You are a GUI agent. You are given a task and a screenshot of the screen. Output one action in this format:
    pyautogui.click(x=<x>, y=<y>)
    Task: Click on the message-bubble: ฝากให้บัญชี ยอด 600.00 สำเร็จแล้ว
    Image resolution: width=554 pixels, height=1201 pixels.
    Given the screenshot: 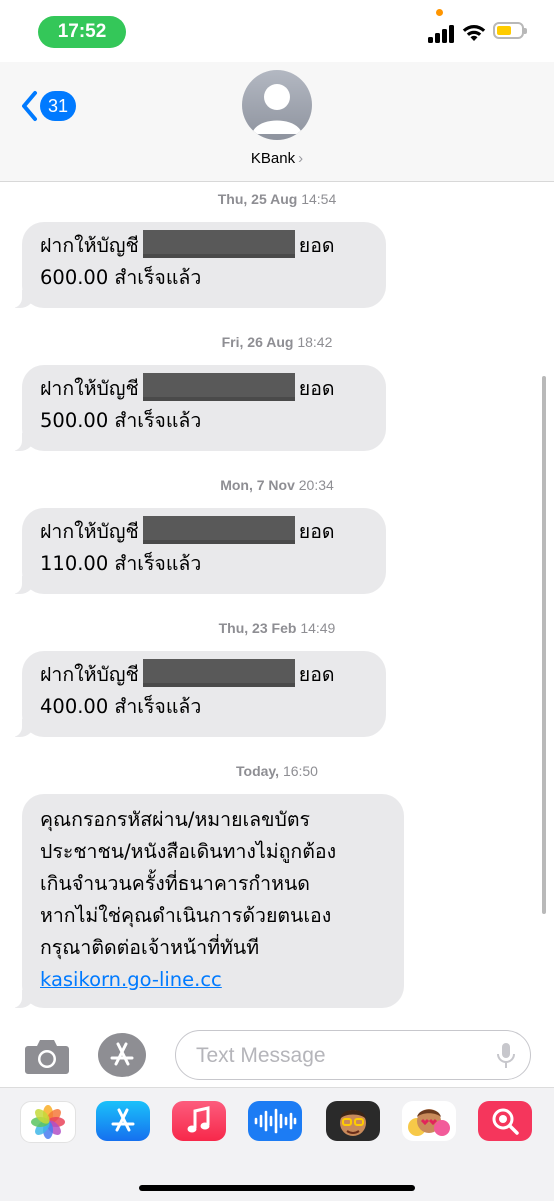 What is the action you would take?
    pyautogui.click(x=199, y=265)
    